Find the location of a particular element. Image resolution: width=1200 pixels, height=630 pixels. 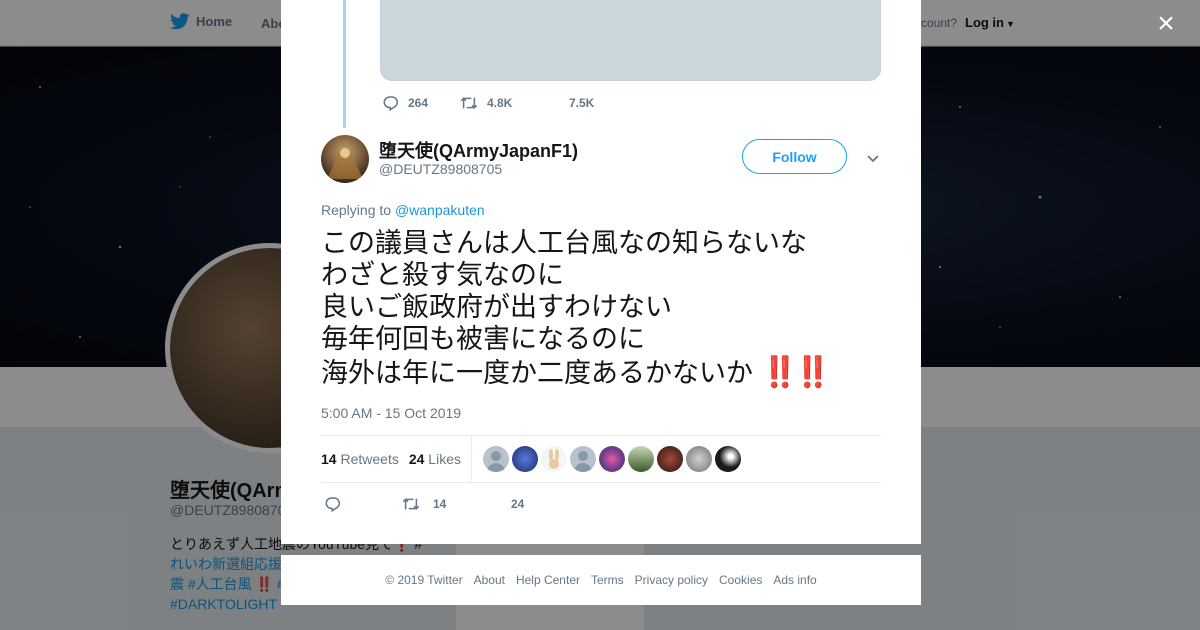

likers-avatars is located at coordinates (611, 459).